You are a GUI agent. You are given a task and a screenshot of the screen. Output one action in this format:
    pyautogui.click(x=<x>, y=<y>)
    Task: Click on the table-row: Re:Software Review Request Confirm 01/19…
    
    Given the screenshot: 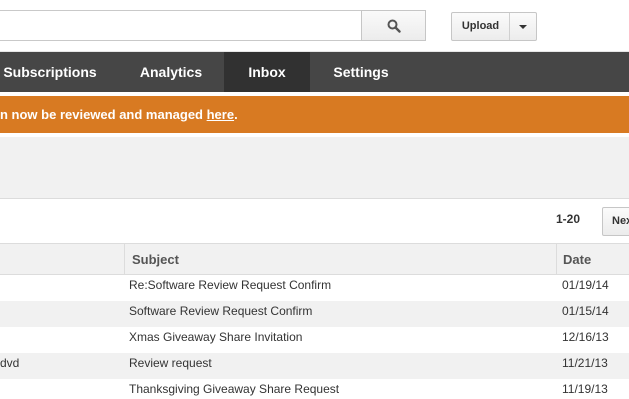 What is the action you would take?
    pyautogui.click(x=314, y=288)
    